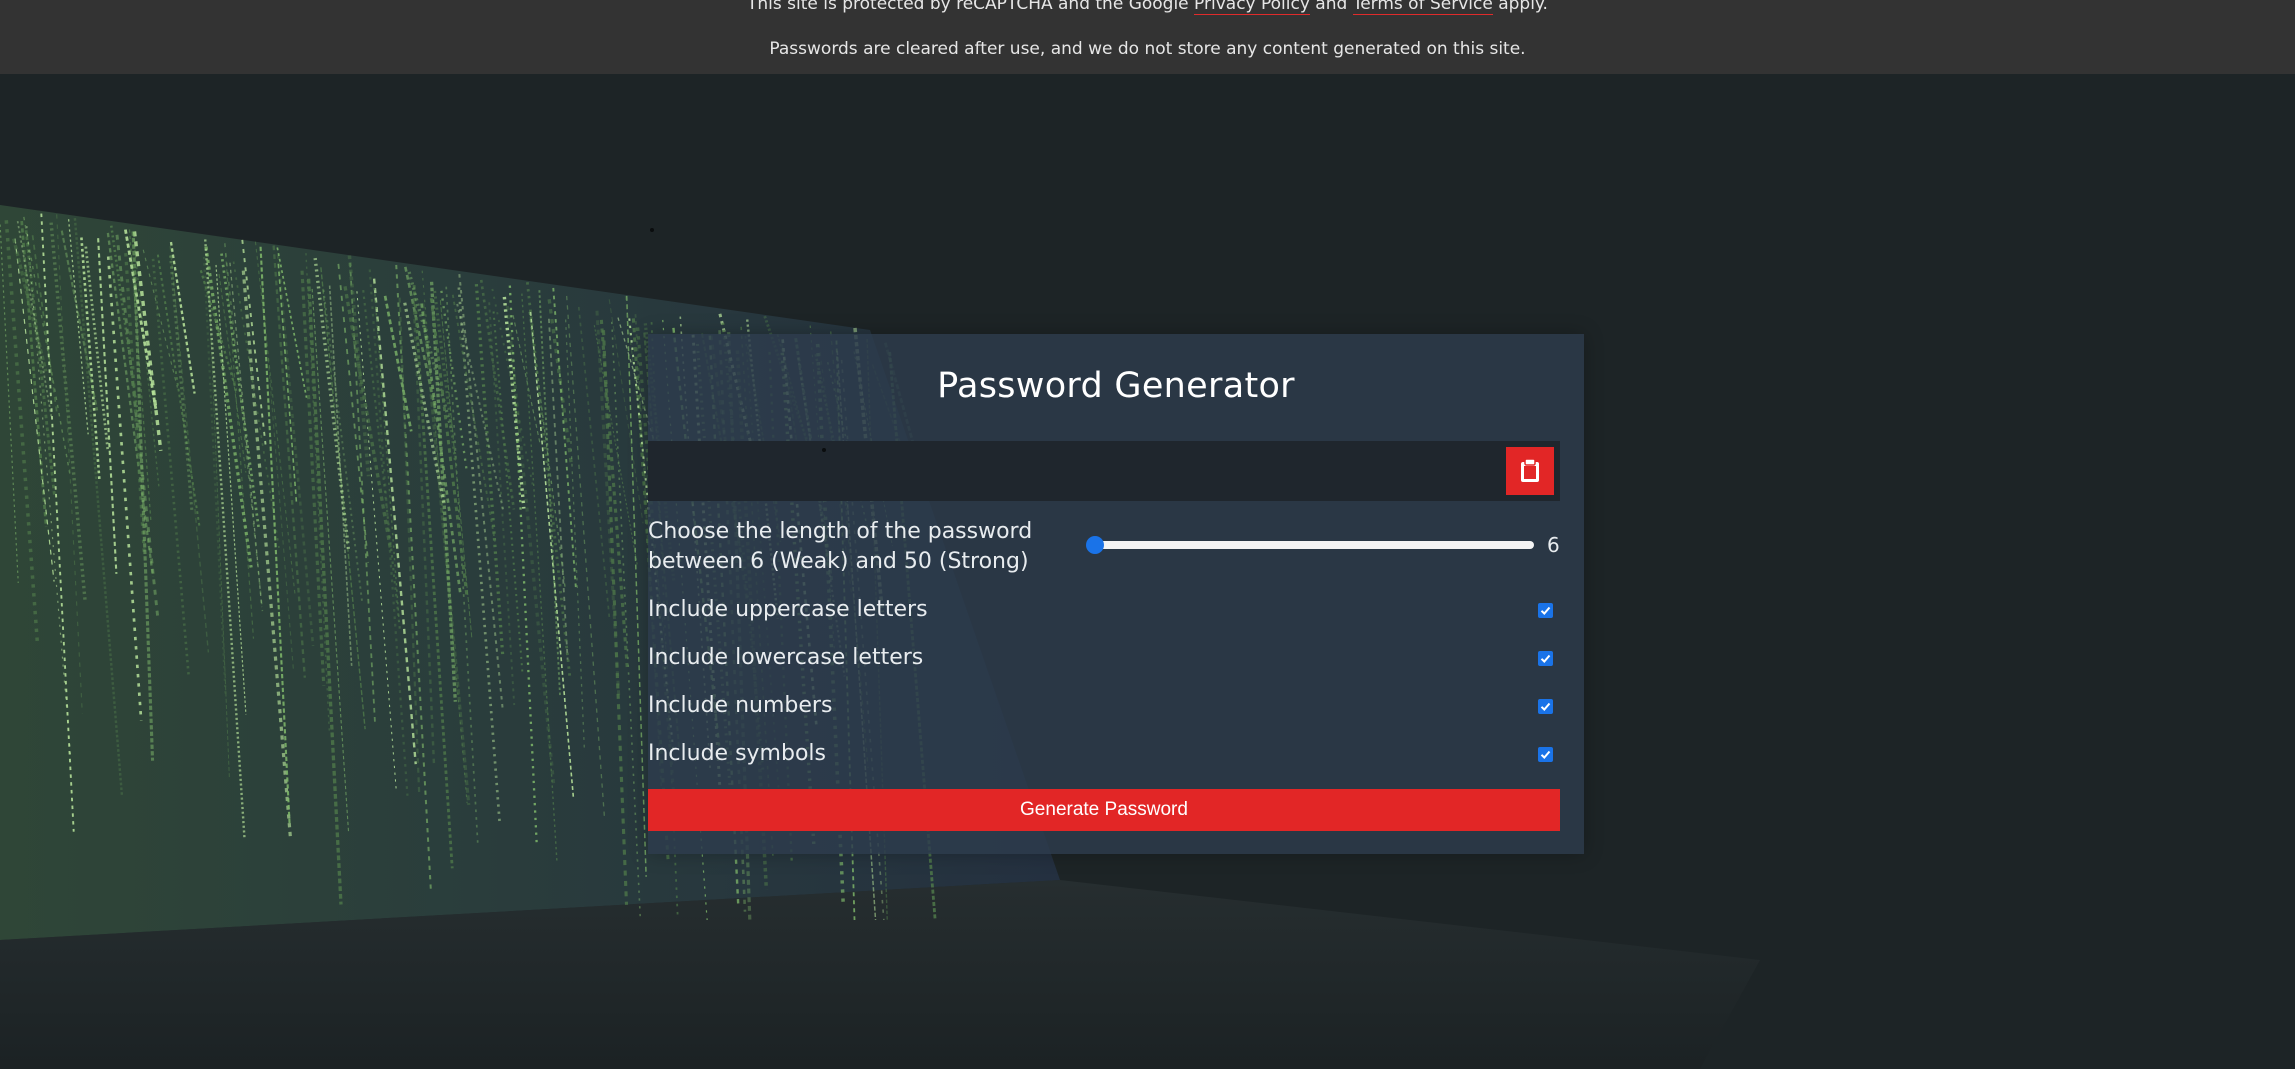 The height and width of the screenshot is (1069, 2295). What do you see at coordinates (1331, 7) in the screenshot?
I see `recaptcha-text-and: and` at bounding box center [1331, 7].